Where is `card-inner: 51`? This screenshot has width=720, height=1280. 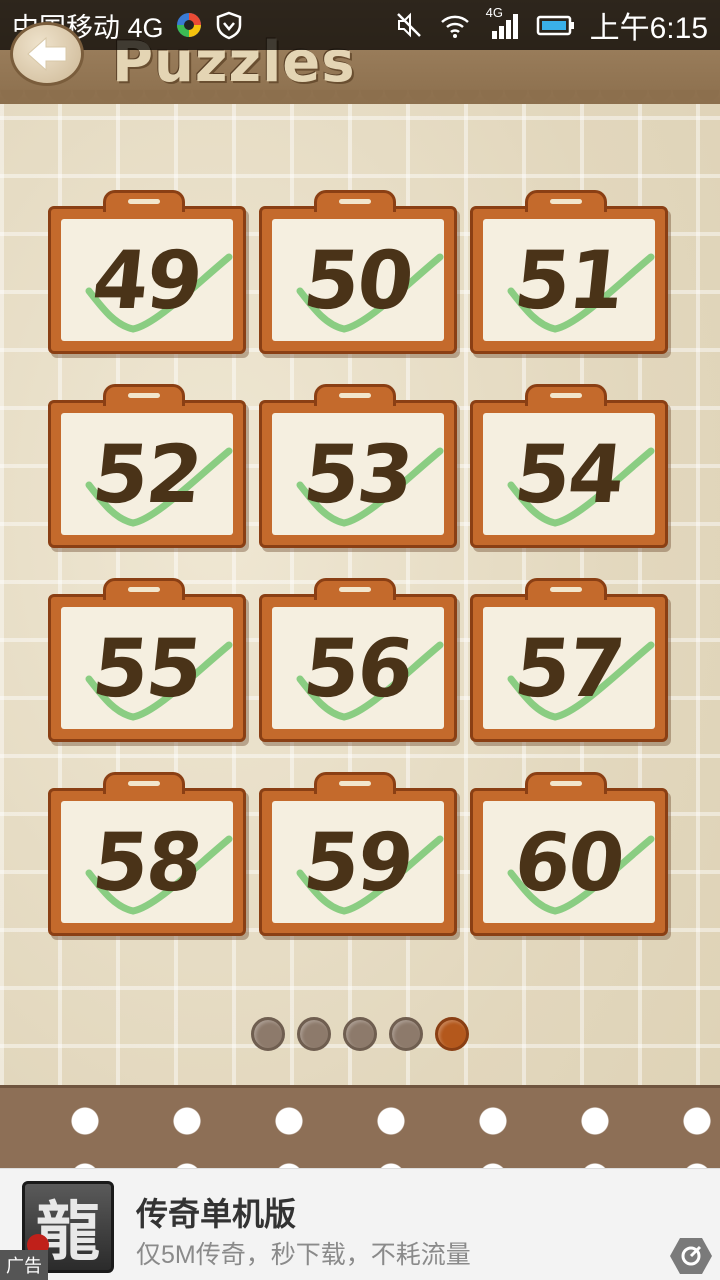 card-inner: 51 is located at coordinates (569, 280).